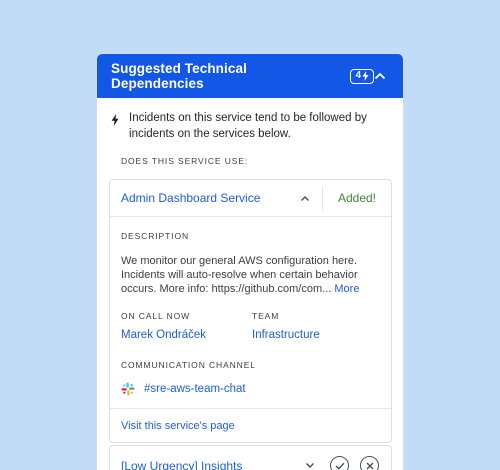  What do you see at coordinates (128, 389) in the screenshot?
I see `slack-icon` at bounding box center [128, 389].